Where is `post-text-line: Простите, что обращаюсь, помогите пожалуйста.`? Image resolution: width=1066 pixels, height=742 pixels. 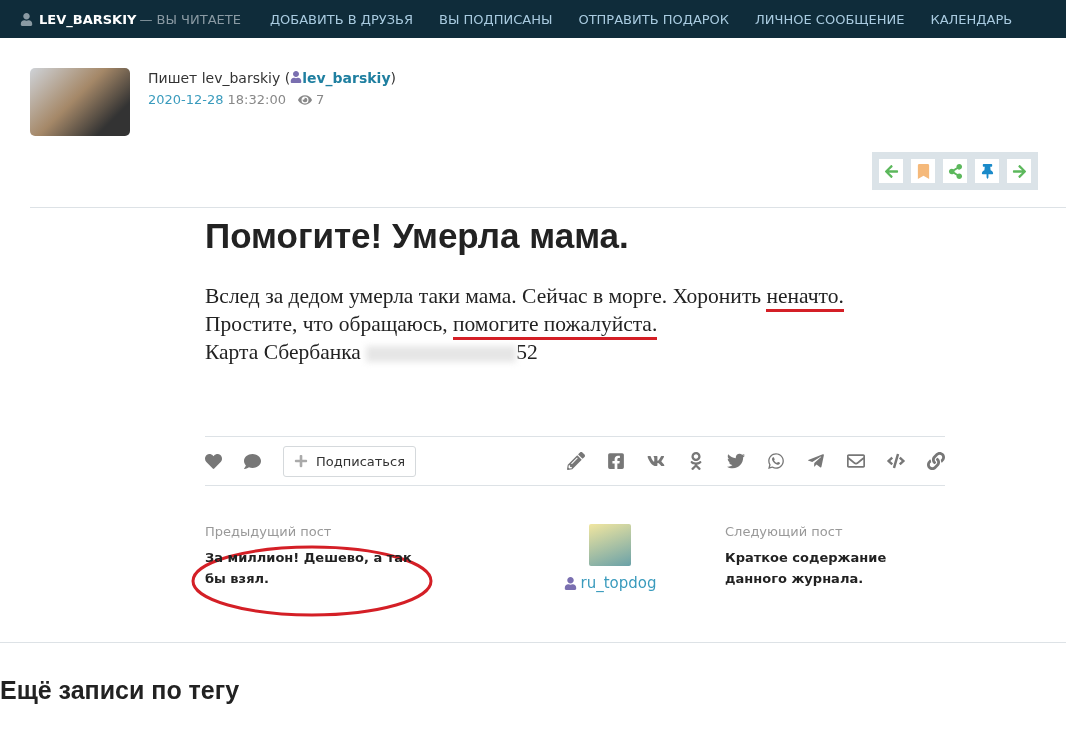
post-text-line: Простите, что обращаюсь, помогите пожалуйста. is located at coordinates (575, 324).